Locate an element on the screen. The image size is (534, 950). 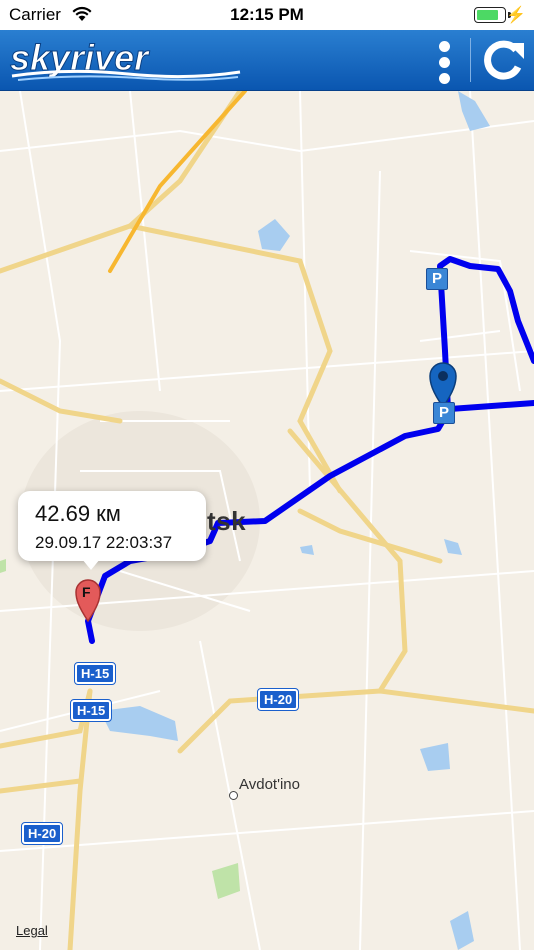
skyriver-logo: skyriver is located at coordinates (125, 63).